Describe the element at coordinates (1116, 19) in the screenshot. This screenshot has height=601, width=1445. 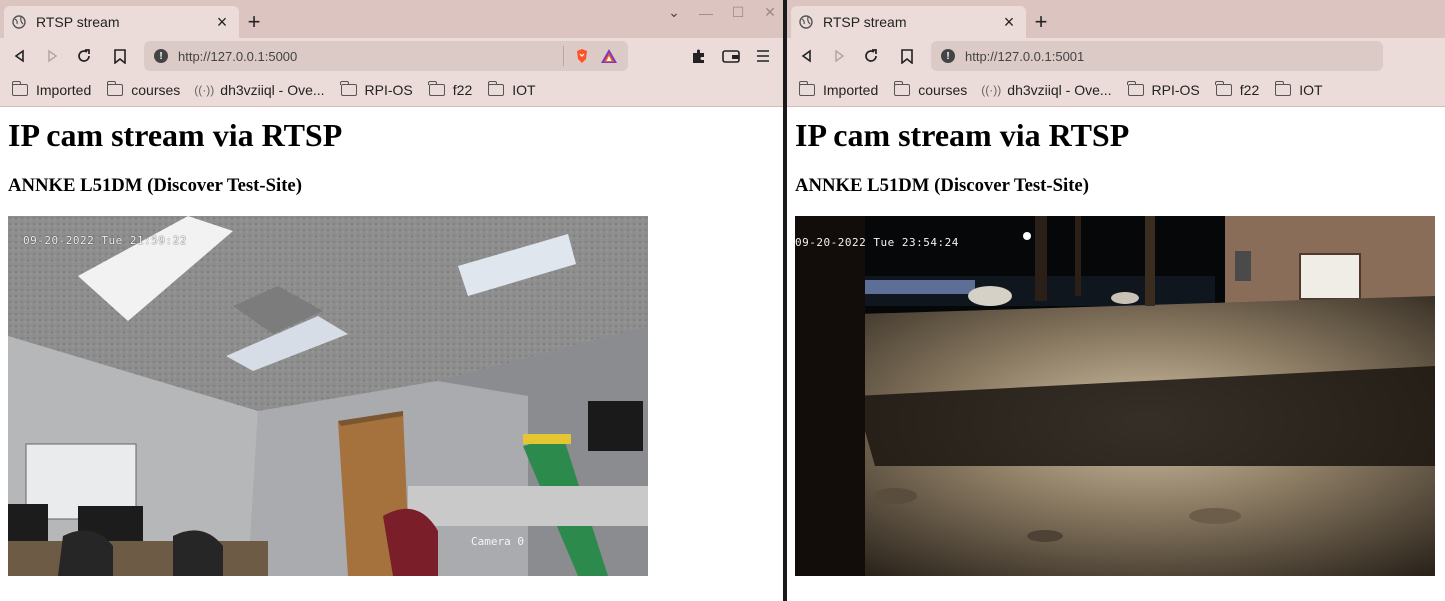
I see `tab-strip: RTSP stream × +` at that location.